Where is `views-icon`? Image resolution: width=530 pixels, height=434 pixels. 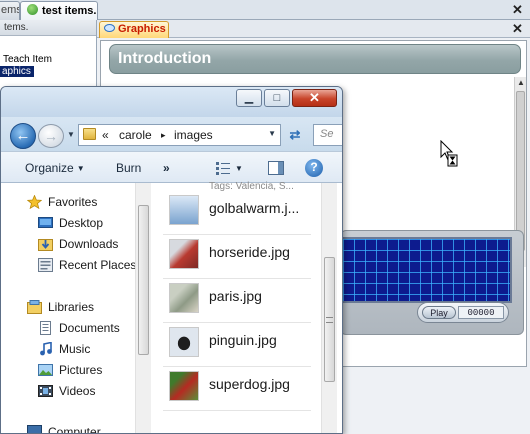 views-icon is located at coordinates (223, 168).